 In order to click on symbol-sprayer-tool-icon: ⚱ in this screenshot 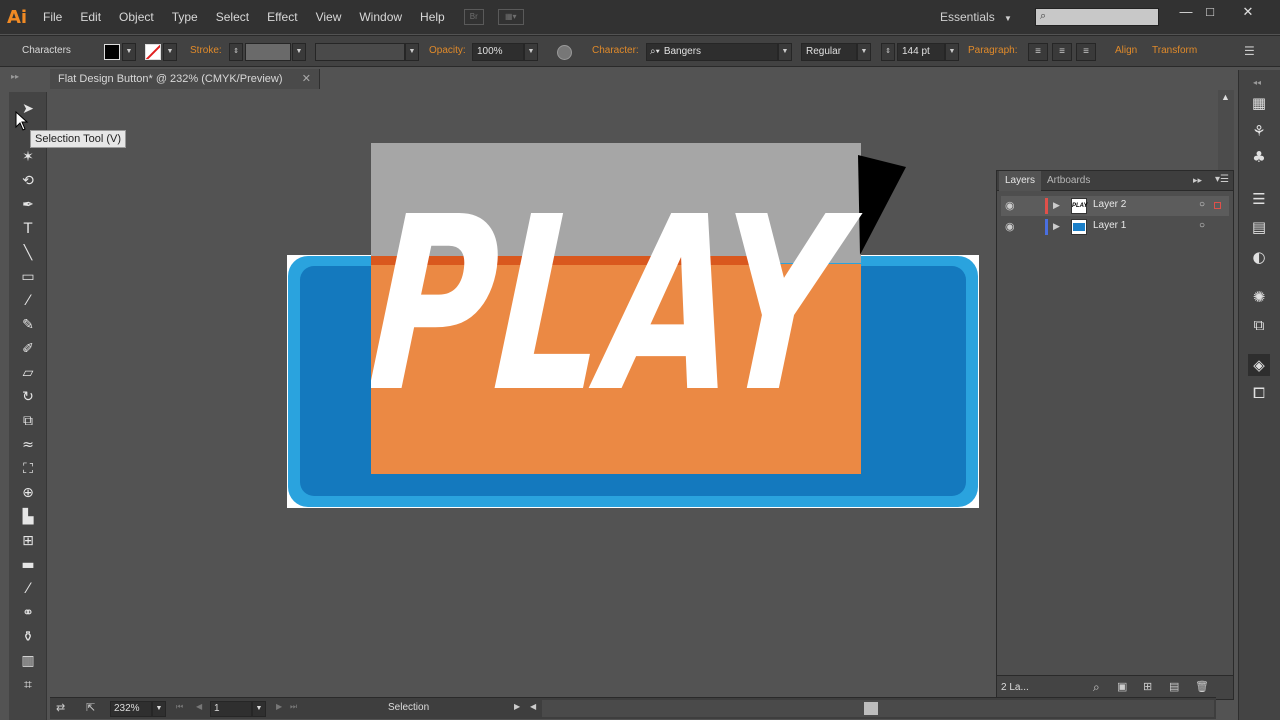, I will do `click(28, 637)`.